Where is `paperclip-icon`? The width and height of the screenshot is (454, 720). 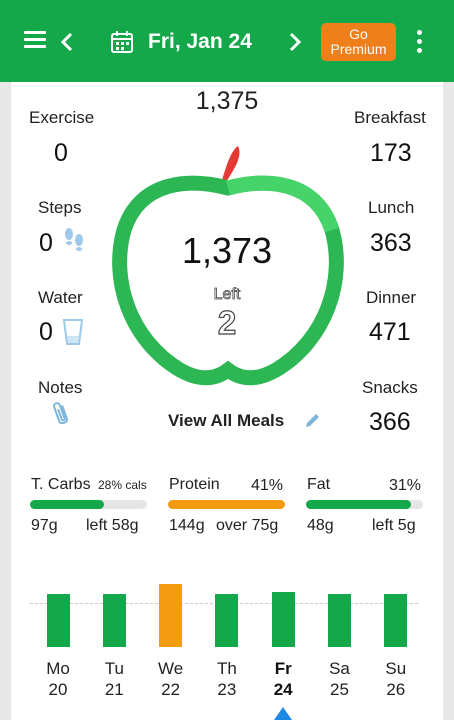 paperclip-icon is located at coordinates (62, 414).